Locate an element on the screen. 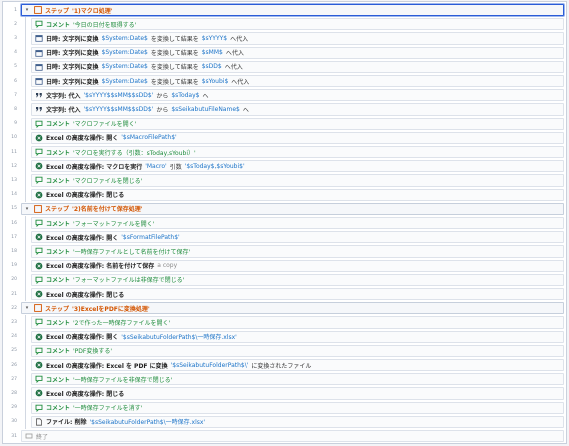 Image resolution: width=569 pixels, height=446 pixels. action-row: 21 Excel の高度な操作: 閉じる is located at coordinates (284, 294).